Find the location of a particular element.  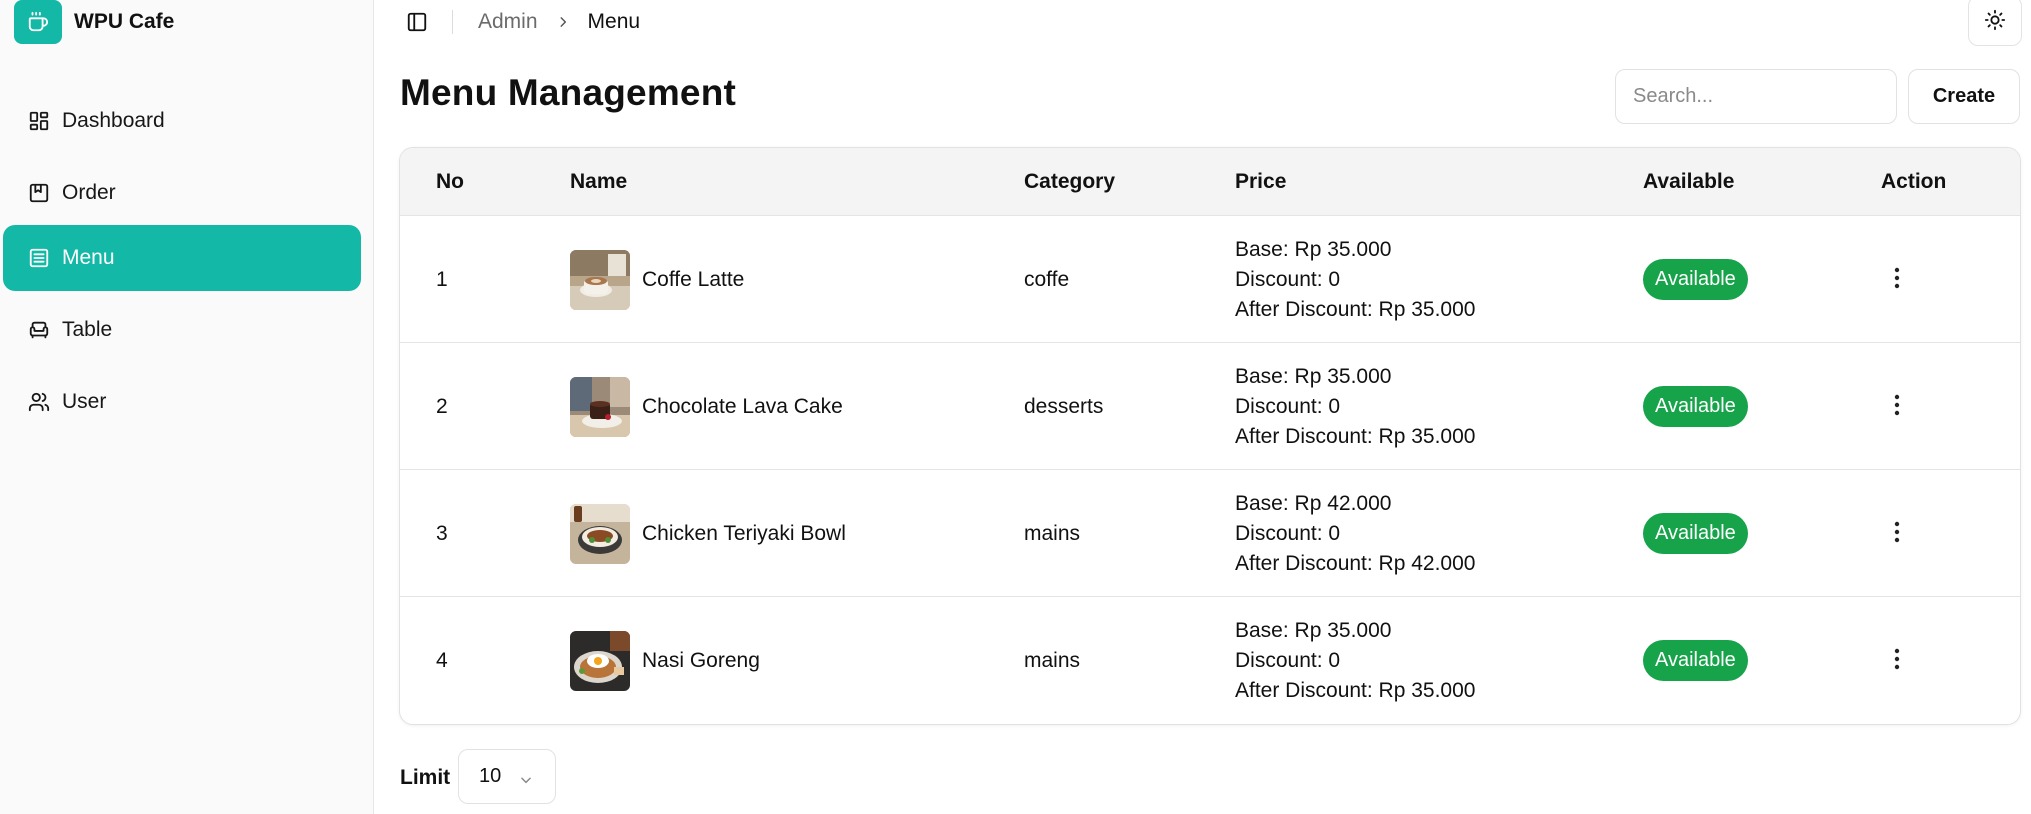

breadcrumb: Admin Menu is located at coordinates (559, 22).